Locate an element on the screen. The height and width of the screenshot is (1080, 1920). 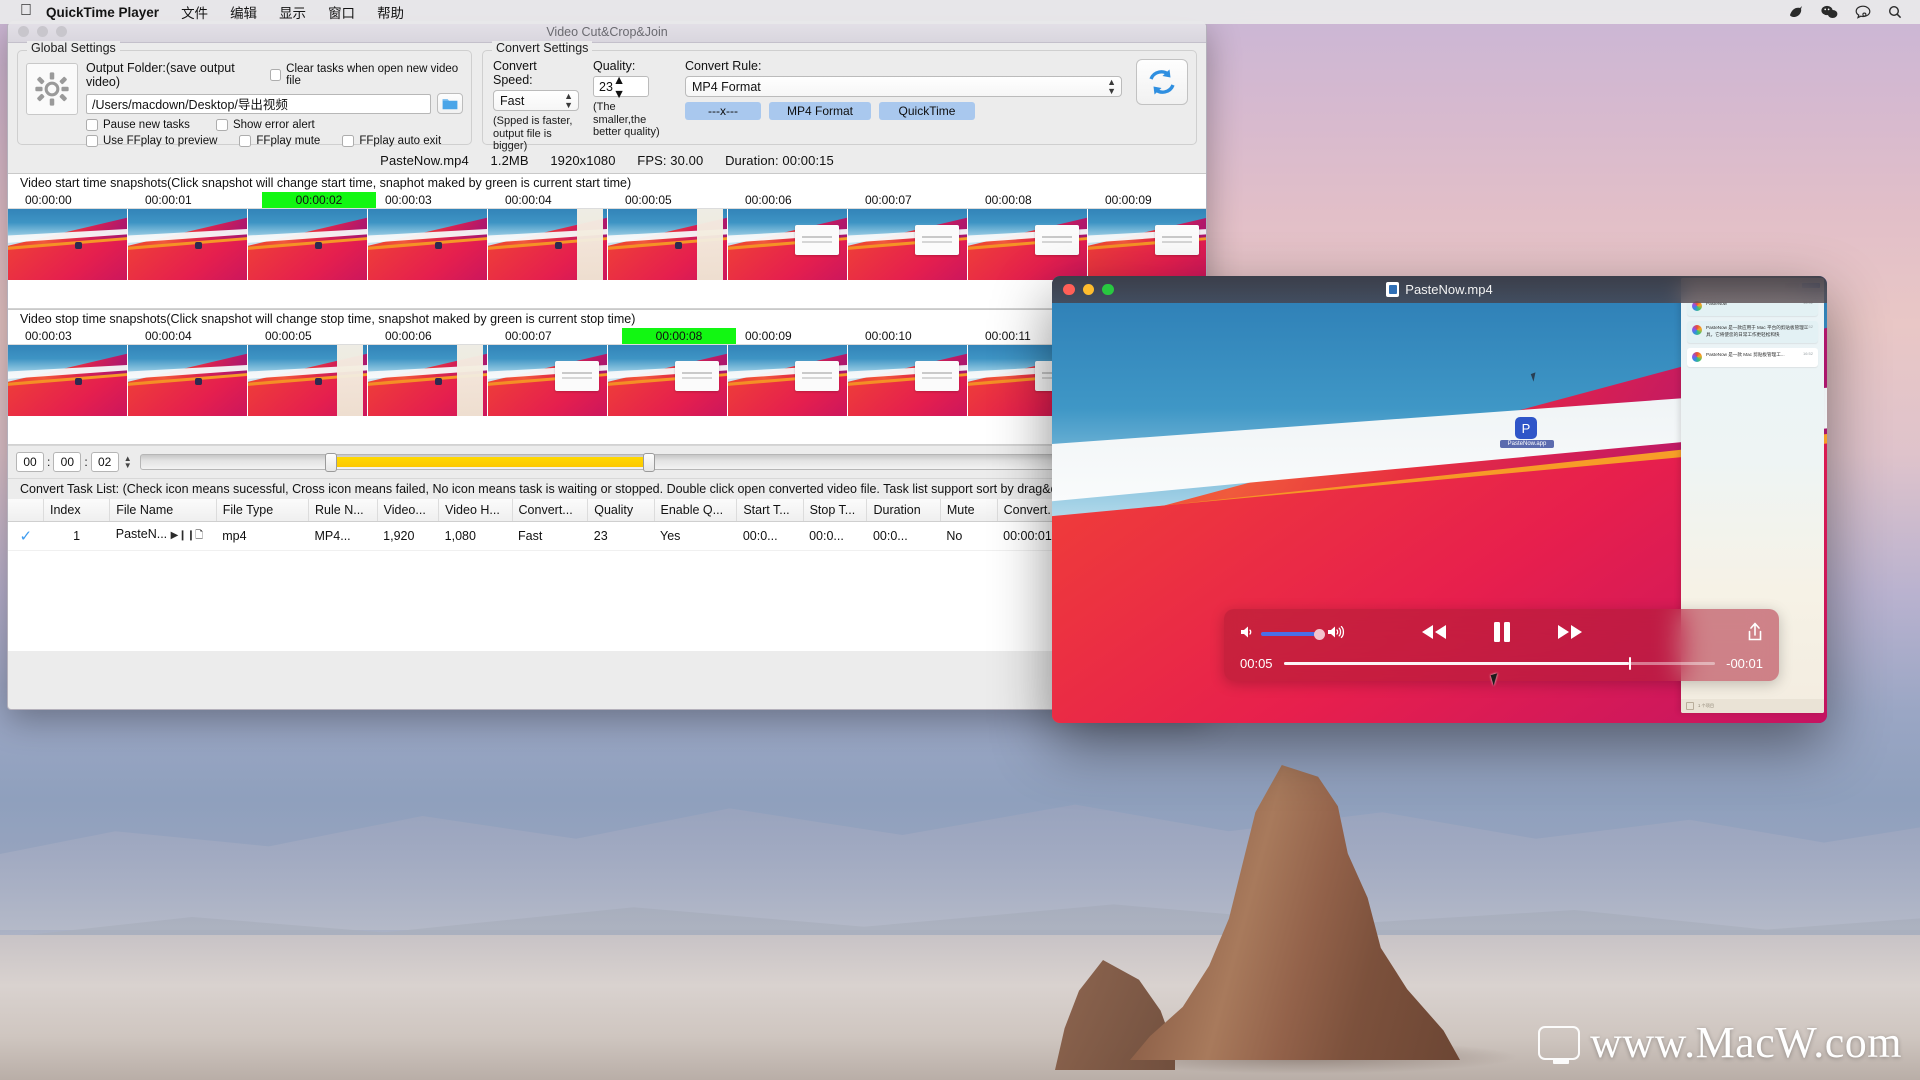
quicktime-titlebar: PasteNow.mp4 is located at coordinates (1439, 289).